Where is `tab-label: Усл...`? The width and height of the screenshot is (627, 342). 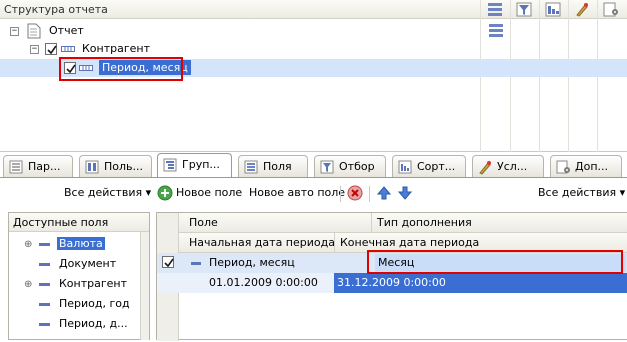
tab-label: Усл... is located at coordinates (512, 166).